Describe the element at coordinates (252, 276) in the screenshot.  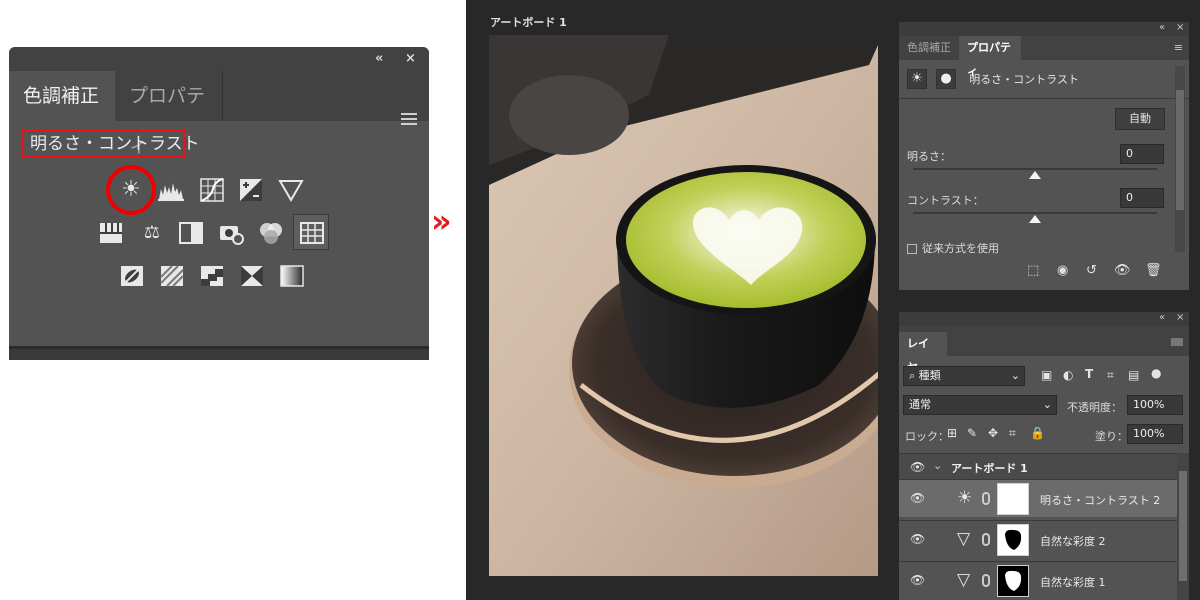
I see `selective-color-icon` at that location.